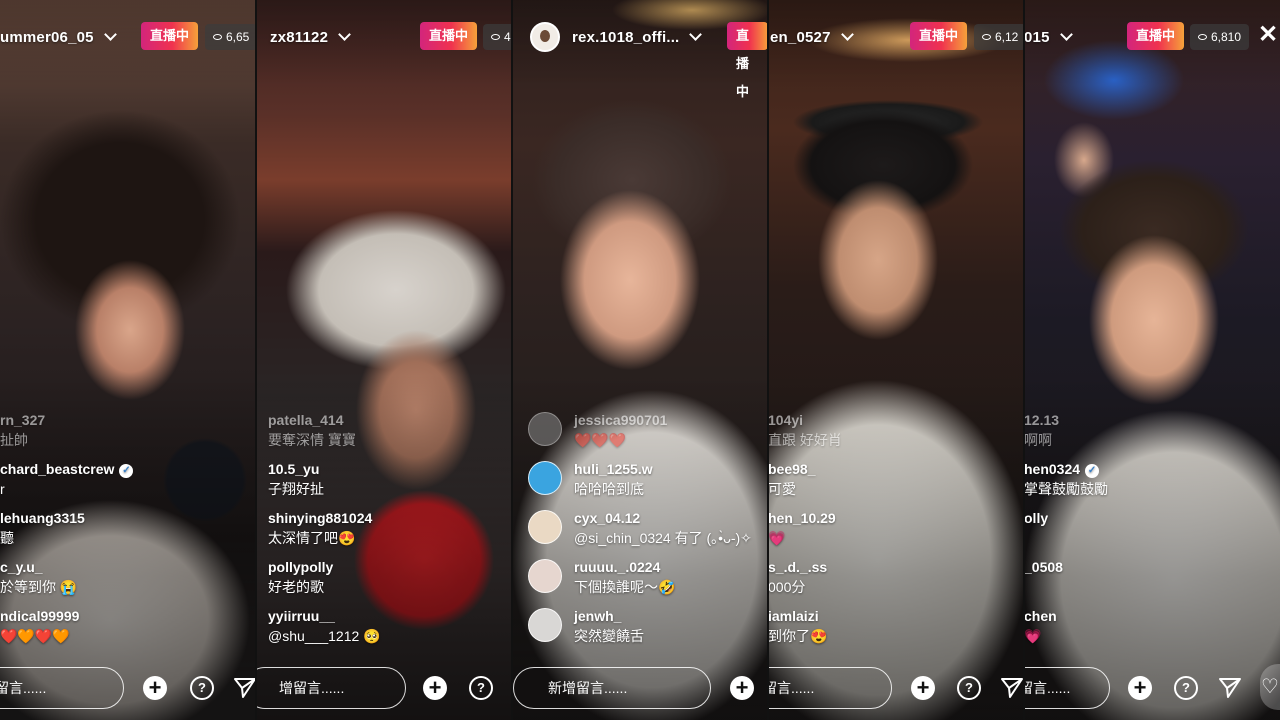 This screenshot has height=720, width=1280. What do you see at coordinates (42, 528) in the screenshot?
I see `comment-item: lehuang3315 聽` at bounding box center [42, 528].